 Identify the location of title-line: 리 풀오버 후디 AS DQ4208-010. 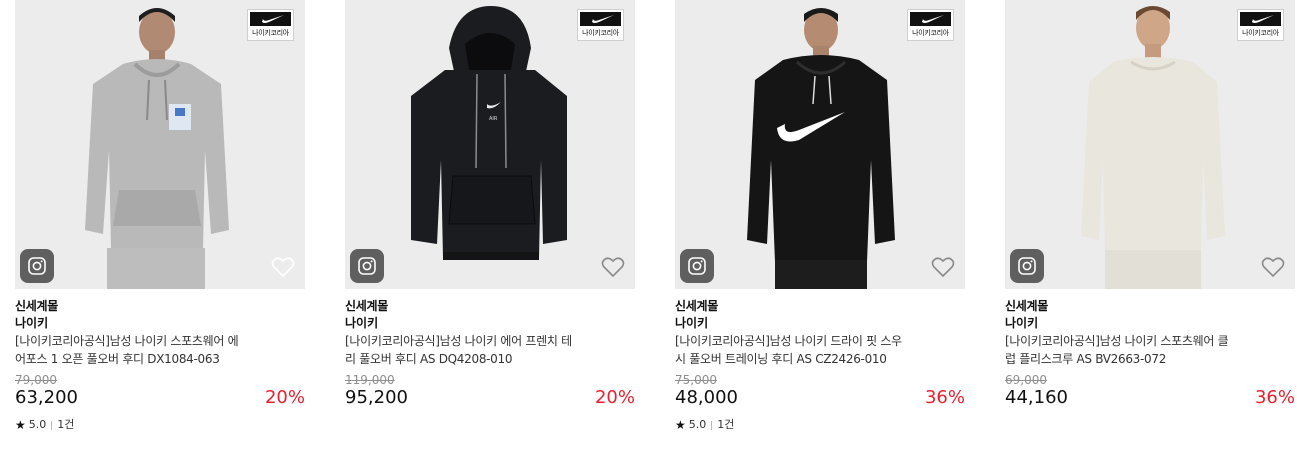
(429, 359).